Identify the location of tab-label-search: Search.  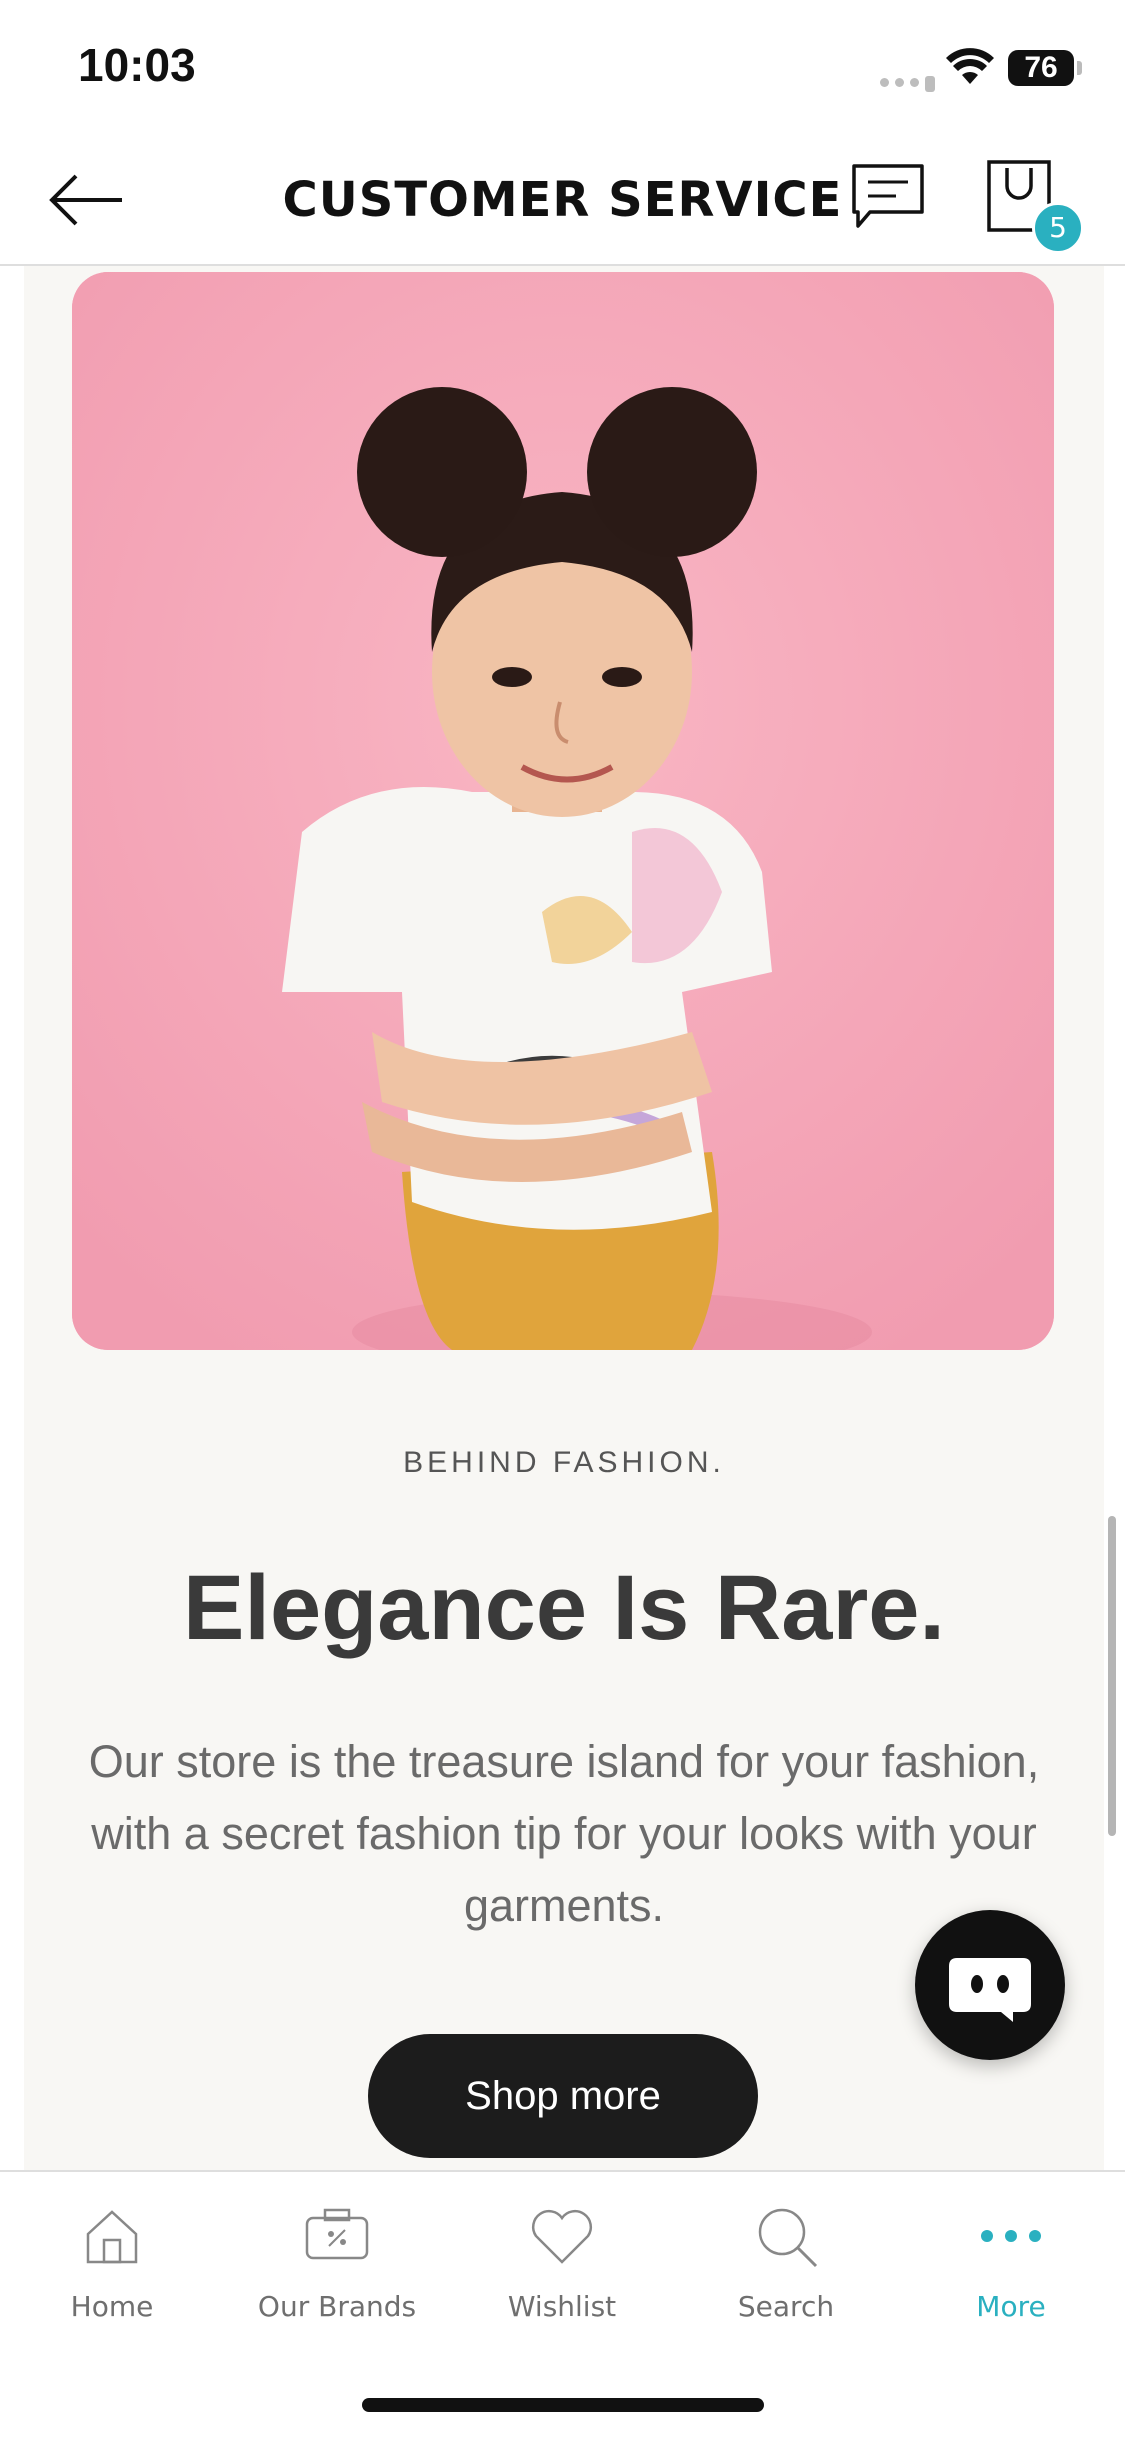
(786, 2306).